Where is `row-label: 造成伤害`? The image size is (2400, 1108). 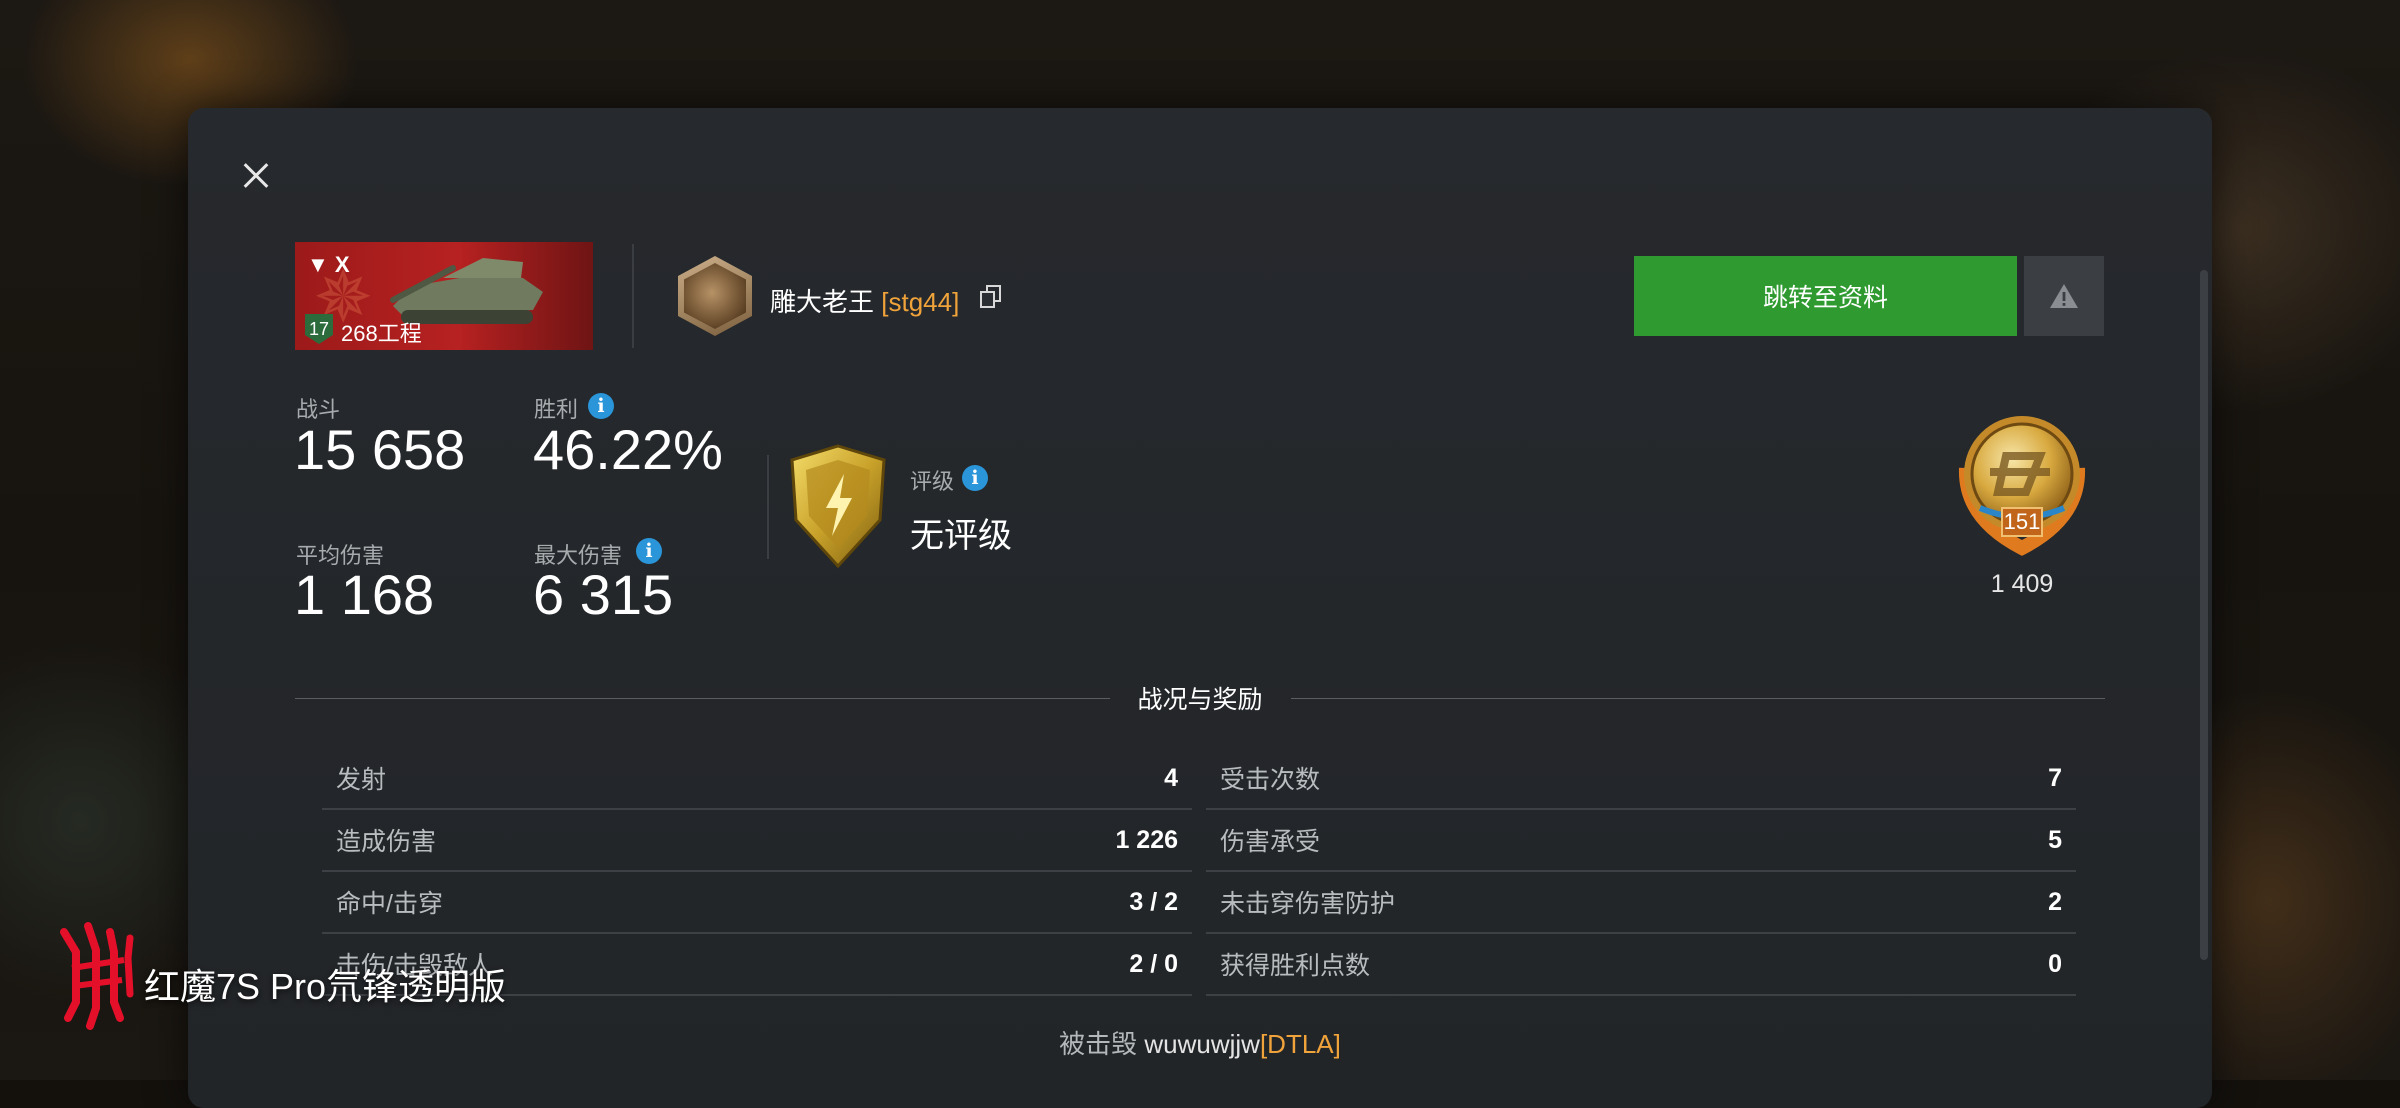
row-label: 造成伤害 is located at coordinates (386, 842).